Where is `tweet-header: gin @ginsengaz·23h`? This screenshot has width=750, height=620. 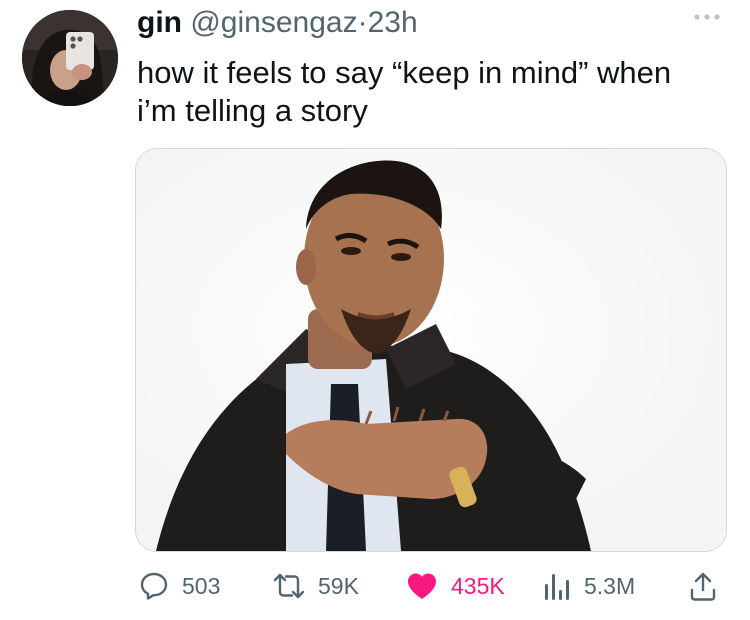
tweet-header: gin @ginsengaz·23h is located at coordinates (277, 23).